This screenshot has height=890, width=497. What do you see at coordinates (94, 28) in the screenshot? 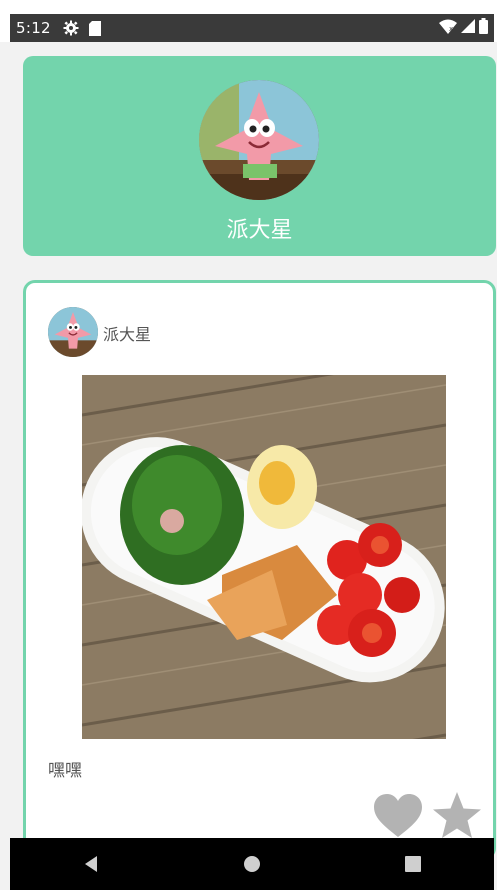
I see `sd-card-icon` at bounding box center [94, 28].